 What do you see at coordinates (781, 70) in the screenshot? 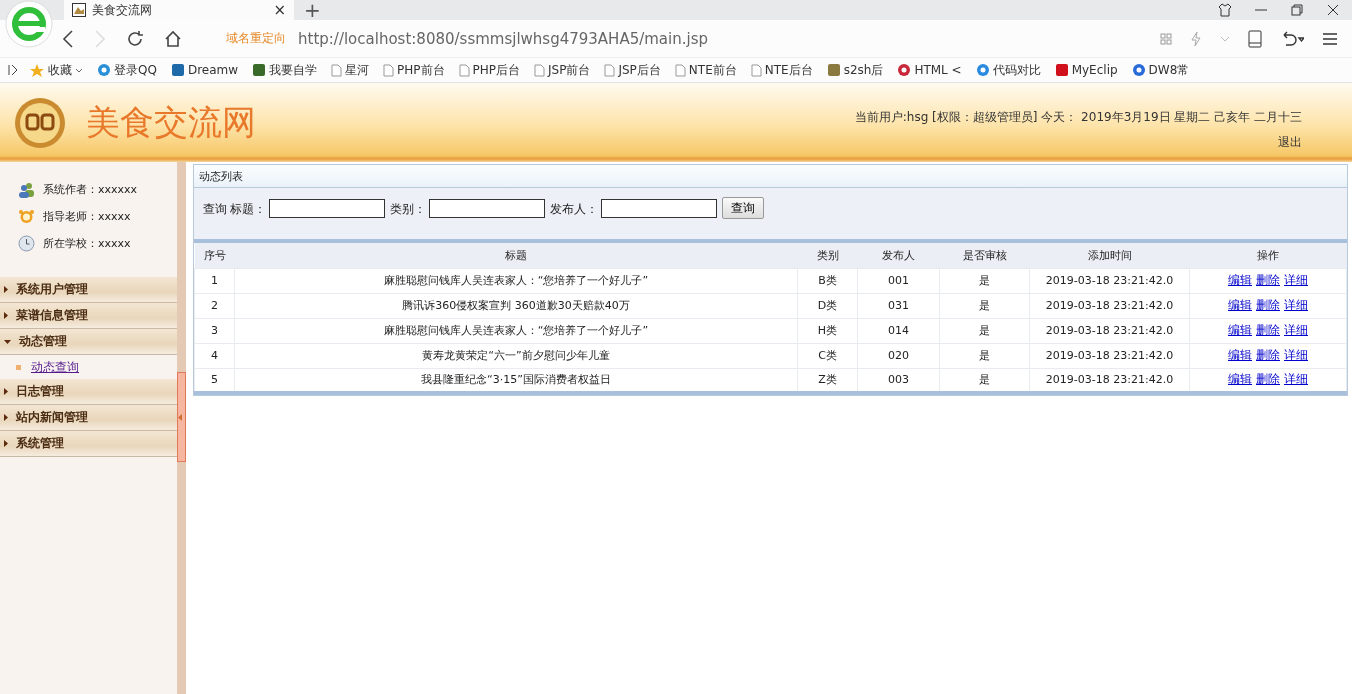
I see `bookmark-link: NTE后台` at bounding box center [781, 70].